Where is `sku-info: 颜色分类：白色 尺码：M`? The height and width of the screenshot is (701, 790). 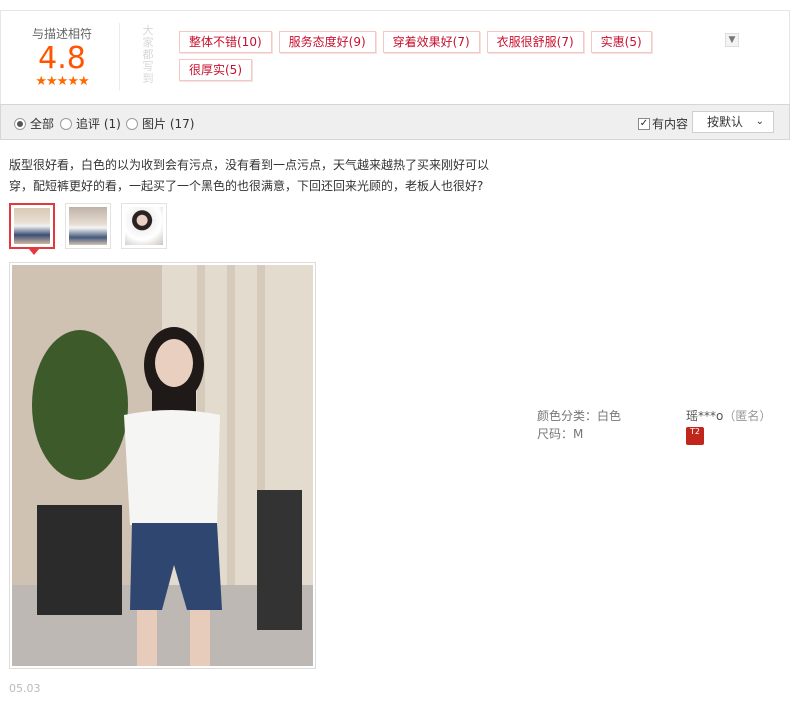 sku-info: 颜色分类：白色 尺码：M is located at coordinates (579, 425).